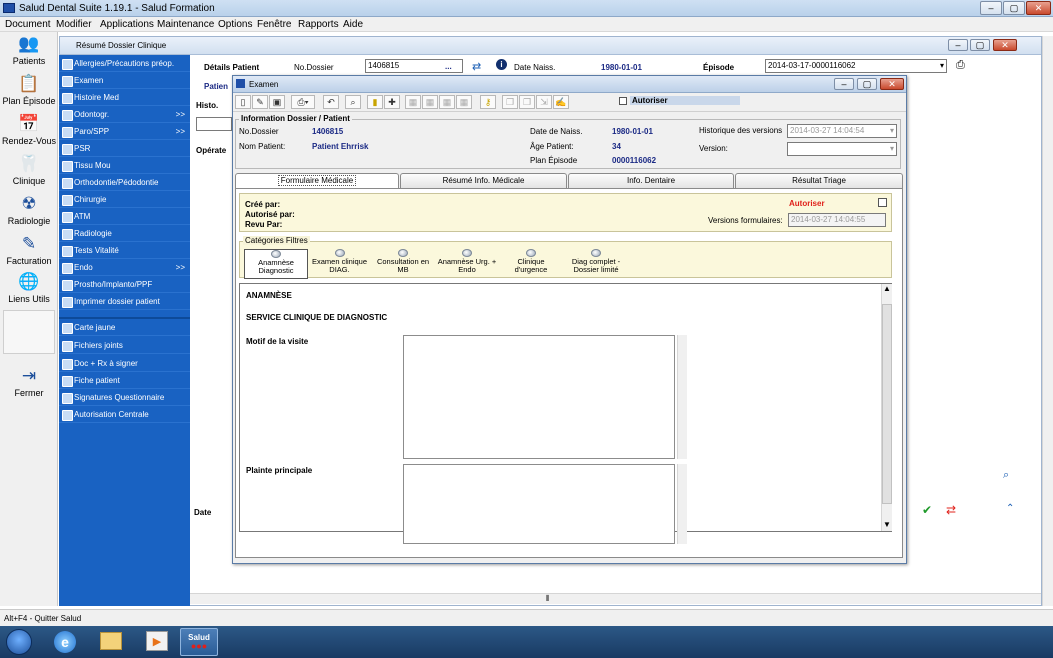  Describe the element at coordinates (488, 102) in the screenshot. I see `key-icon: ⚷` at that location.